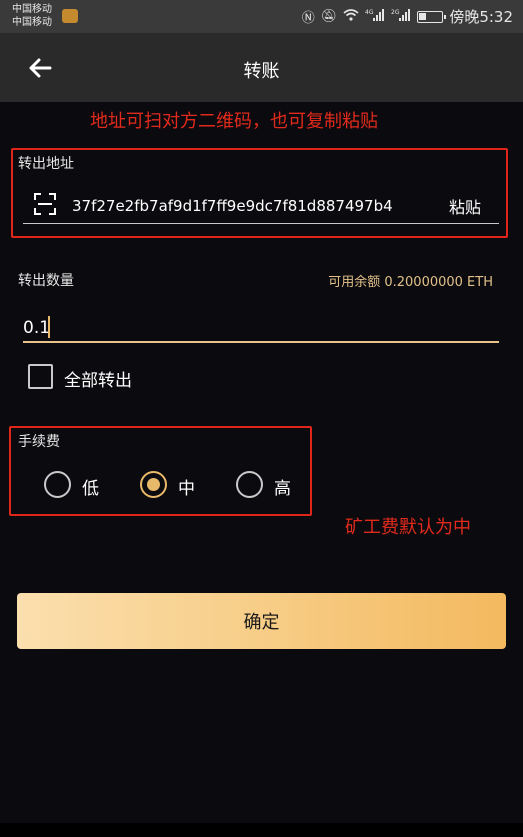 This screenshot has width=523, height=837. What do you see at coordinates (261, 830) in the screenshot?
I see `bottom-edge` at bounding box center [261, 830].